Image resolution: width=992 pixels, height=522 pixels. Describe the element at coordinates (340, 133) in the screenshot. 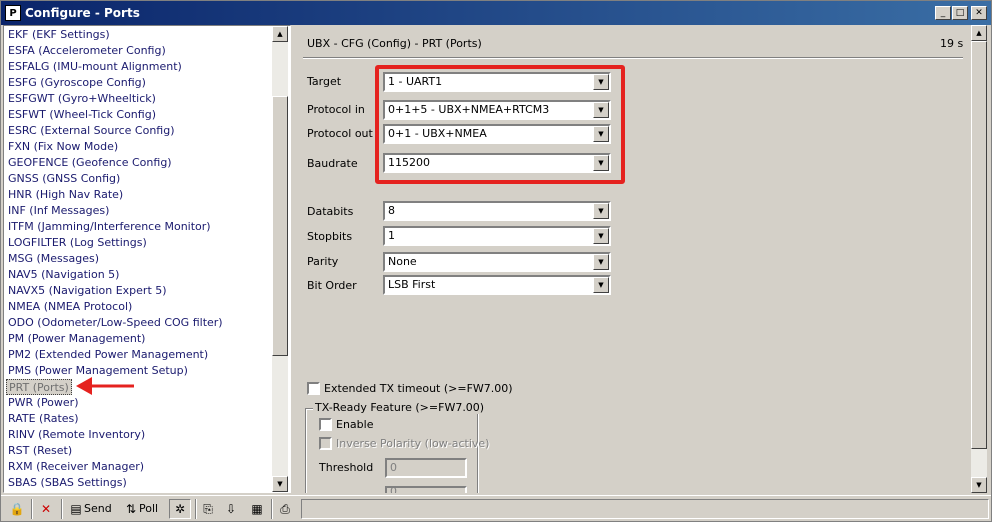

I see `protocol-out-label: Protocol out` at that location.